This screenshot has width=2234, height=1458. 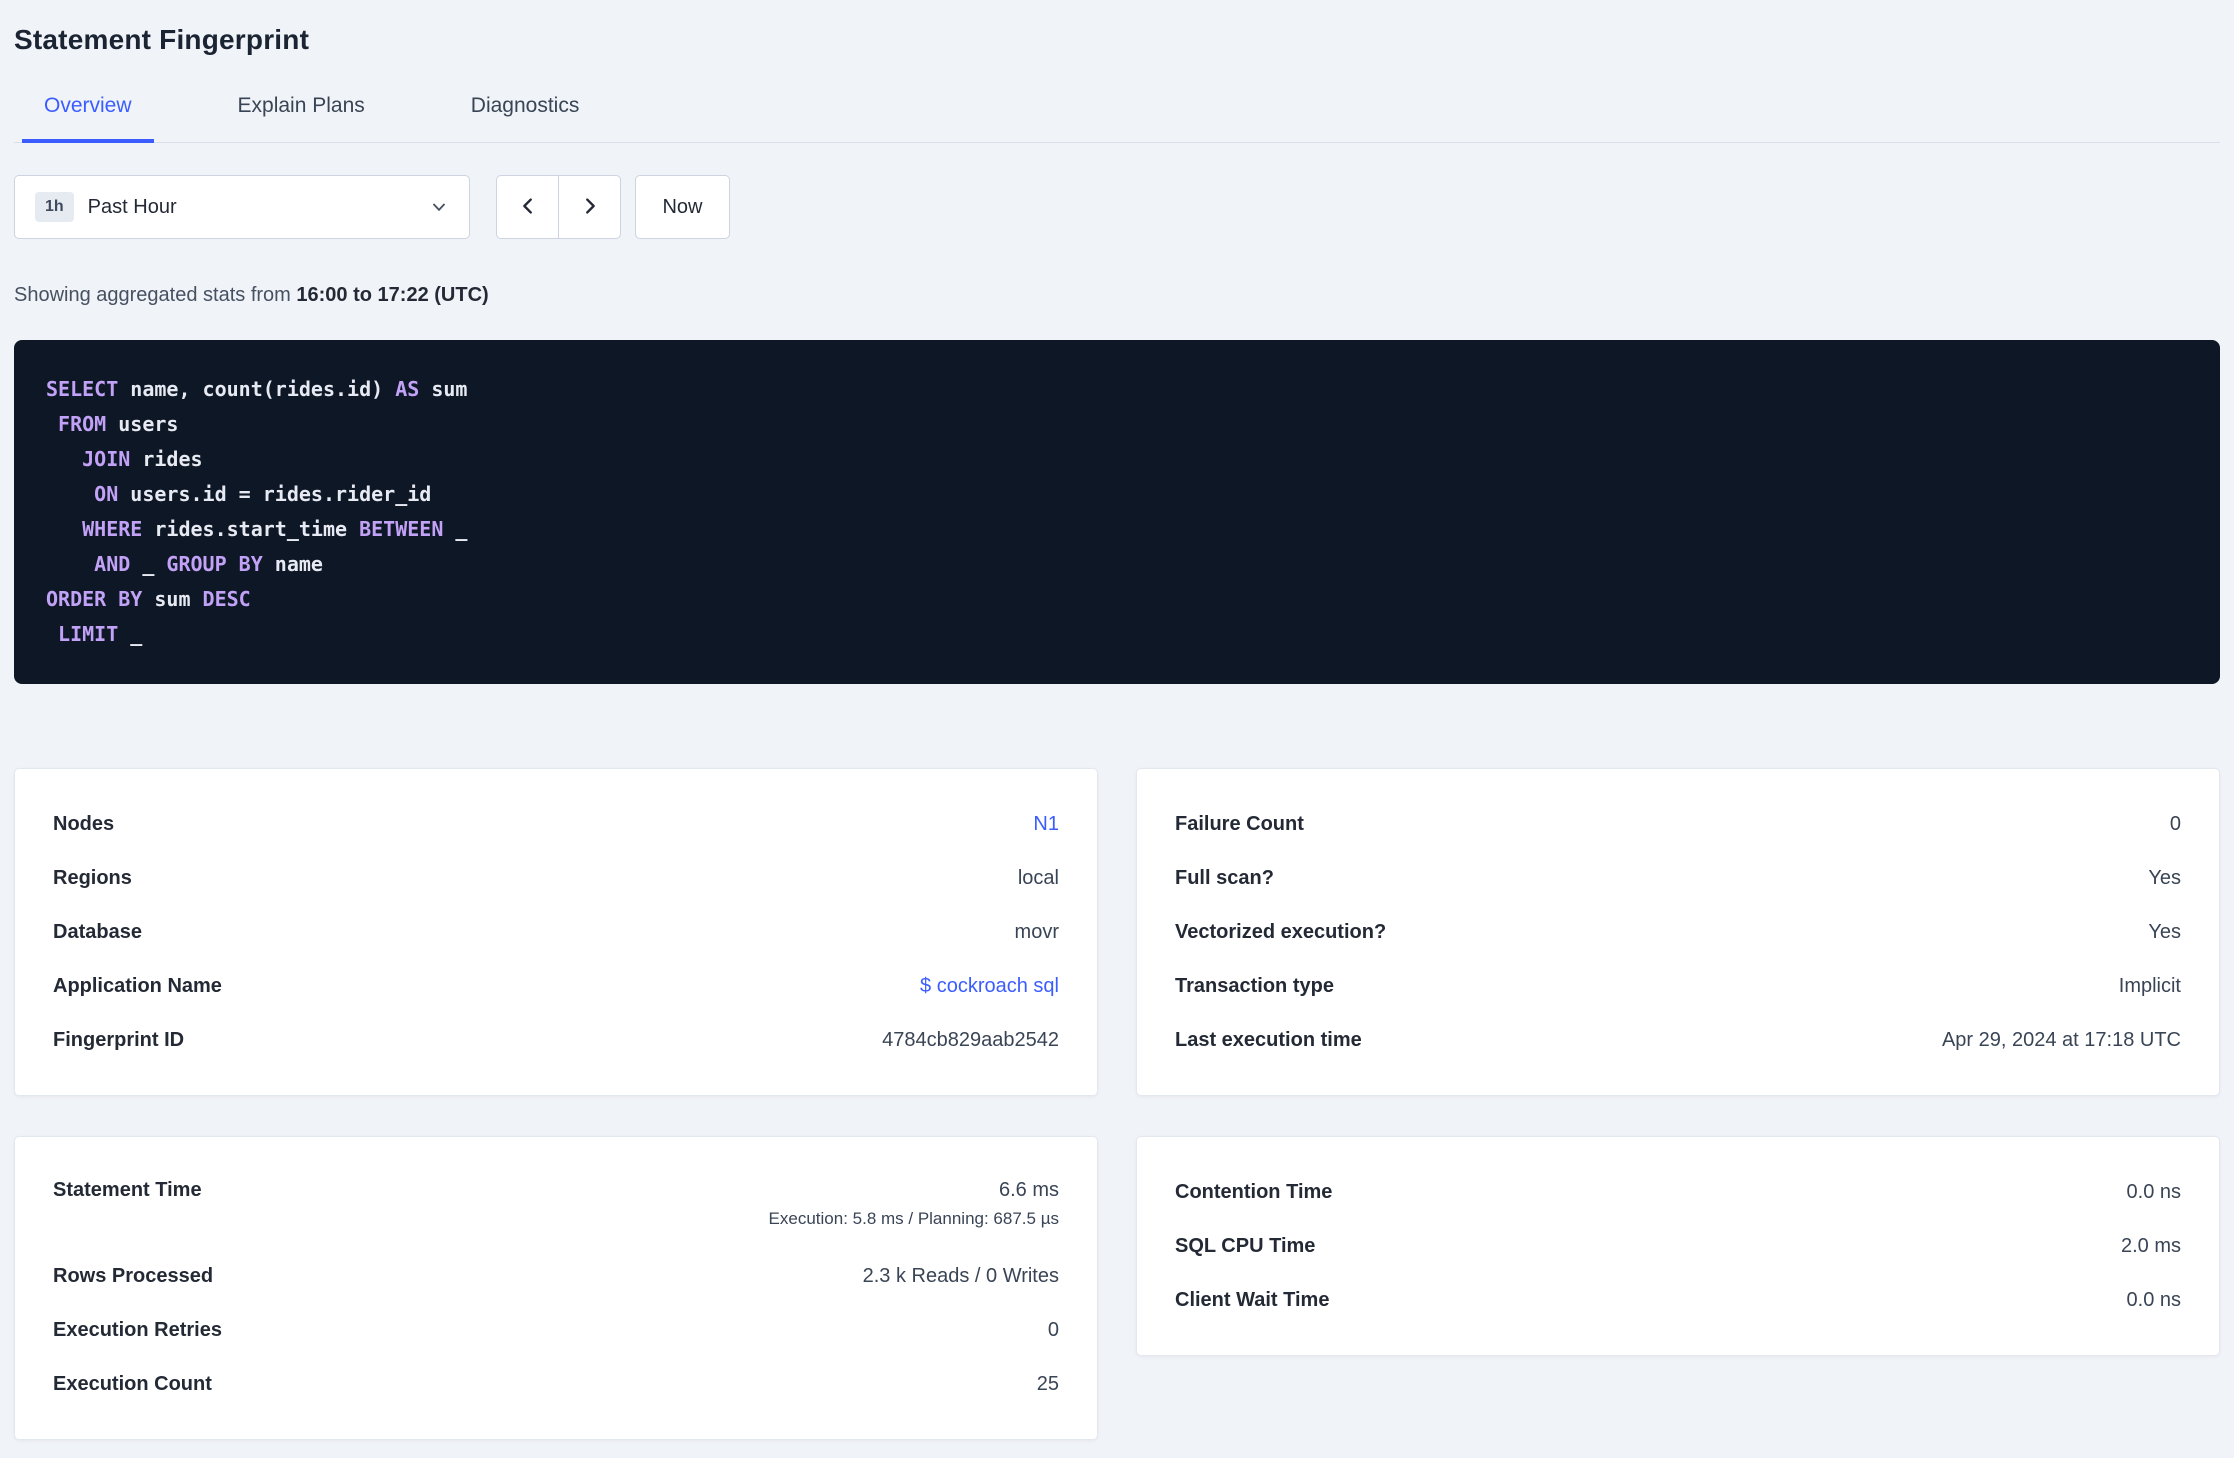 I want to click on time-range-dropdown: 1h Past Hour, so click(x=242, y=207).